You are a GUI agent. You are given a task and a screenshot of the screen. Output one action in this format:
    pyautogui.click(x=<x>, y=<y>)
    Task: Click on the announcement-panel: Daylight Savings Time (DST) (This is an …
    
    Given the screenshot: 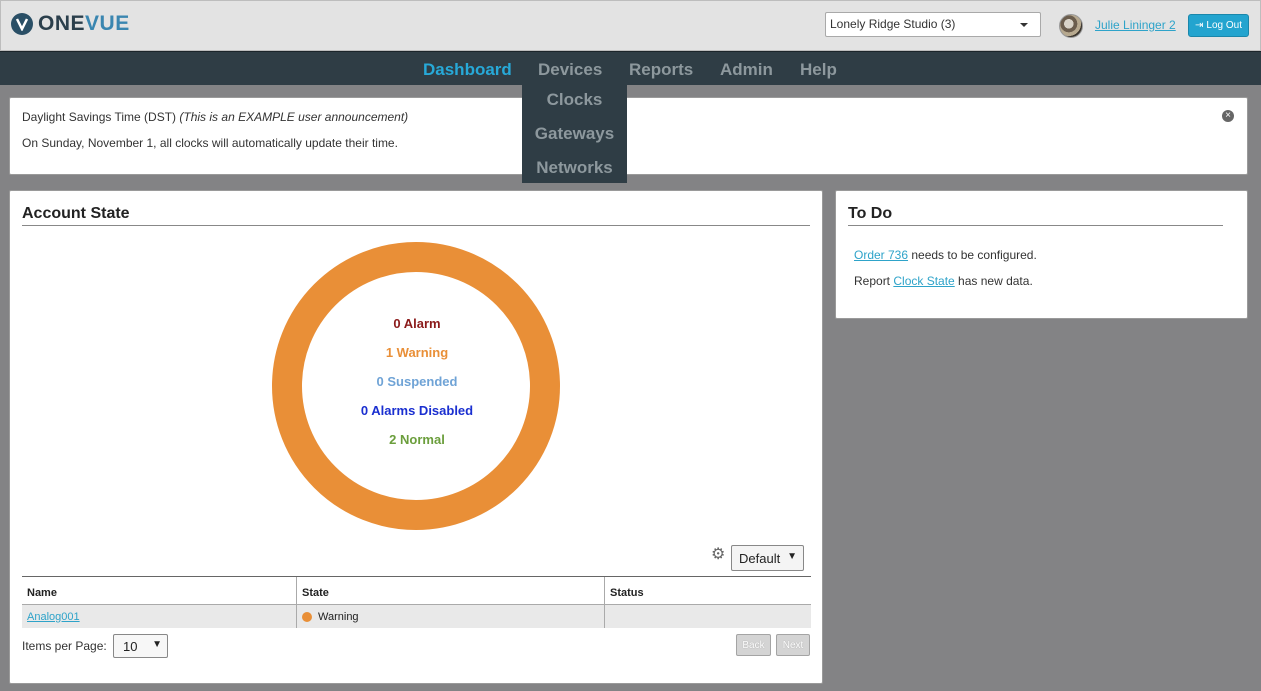 What is the action you would take?
    pyautogui.click(x=628, y=136)
    